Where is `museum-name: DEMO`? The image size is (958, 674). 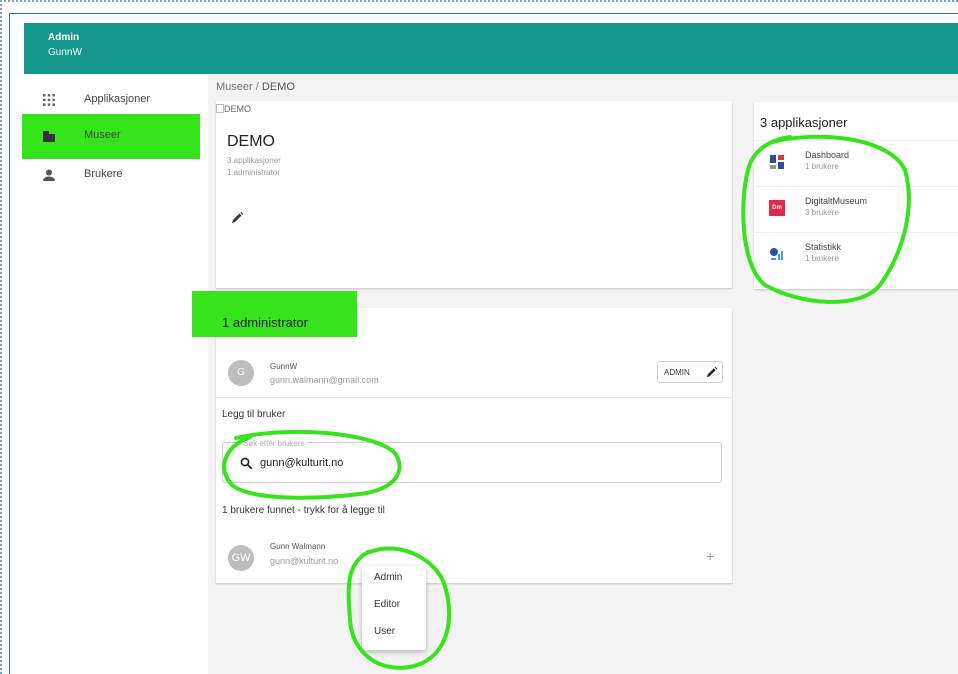
museum-name: DEMO is located at coordinates (251, 141).